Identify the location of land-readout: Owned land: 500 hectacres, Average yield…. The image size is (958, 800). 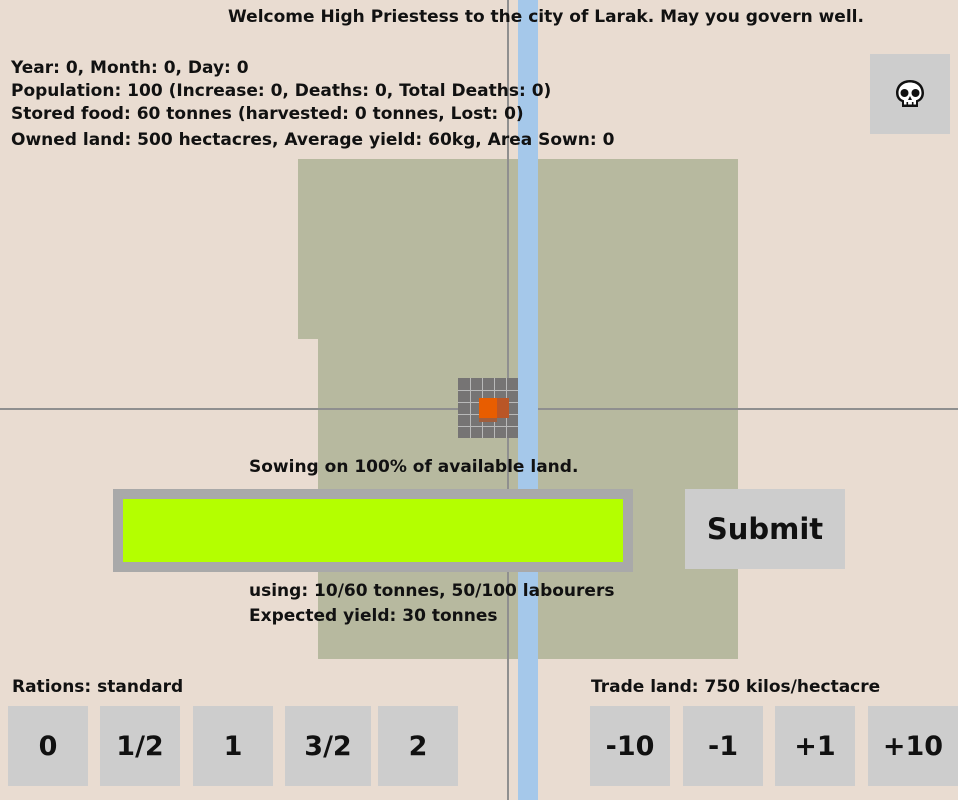
(313, 140).